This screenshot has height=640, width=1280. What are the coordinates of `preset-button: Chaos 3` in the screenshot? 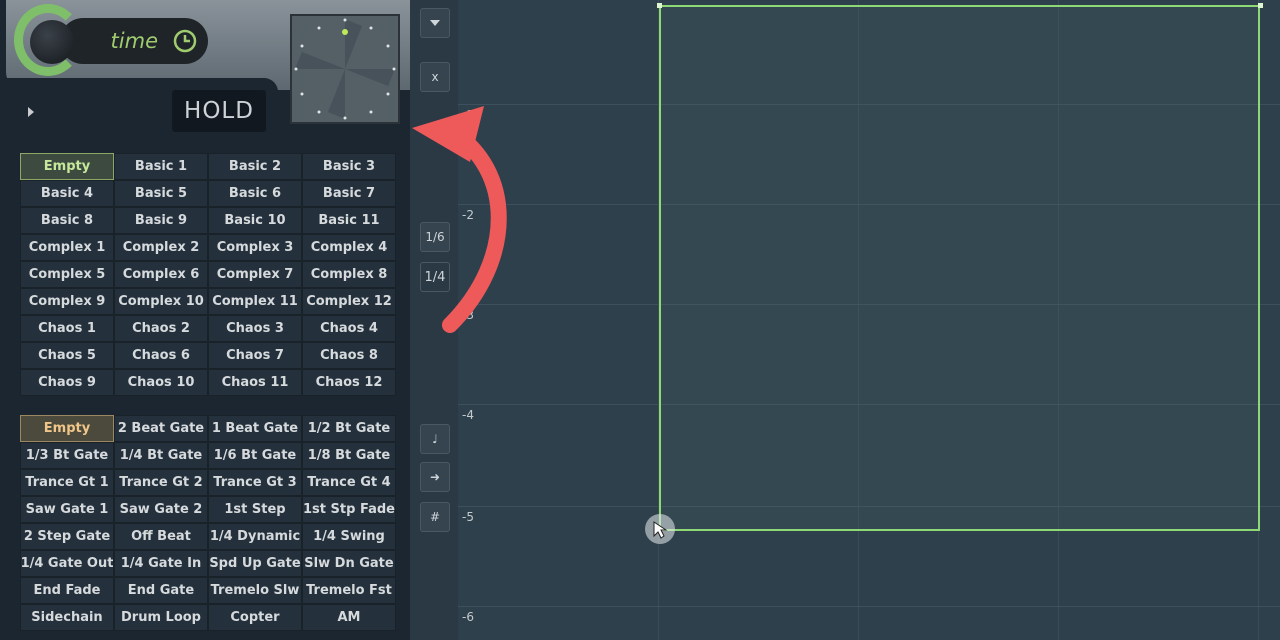 It's located at (255, 328).